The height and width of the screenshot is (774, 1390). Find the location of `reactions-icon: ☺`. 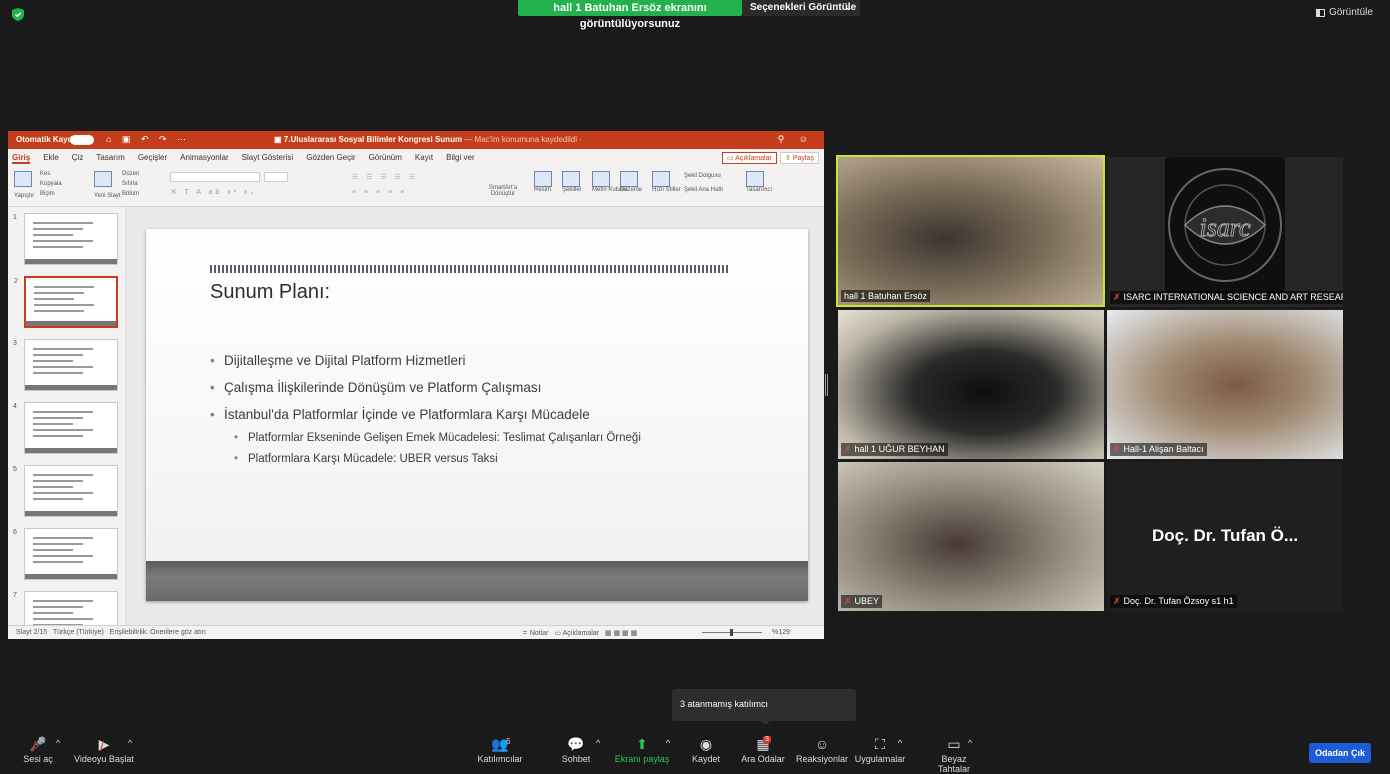

reactions-icon: ☺ is located at coordinates (822, 744).